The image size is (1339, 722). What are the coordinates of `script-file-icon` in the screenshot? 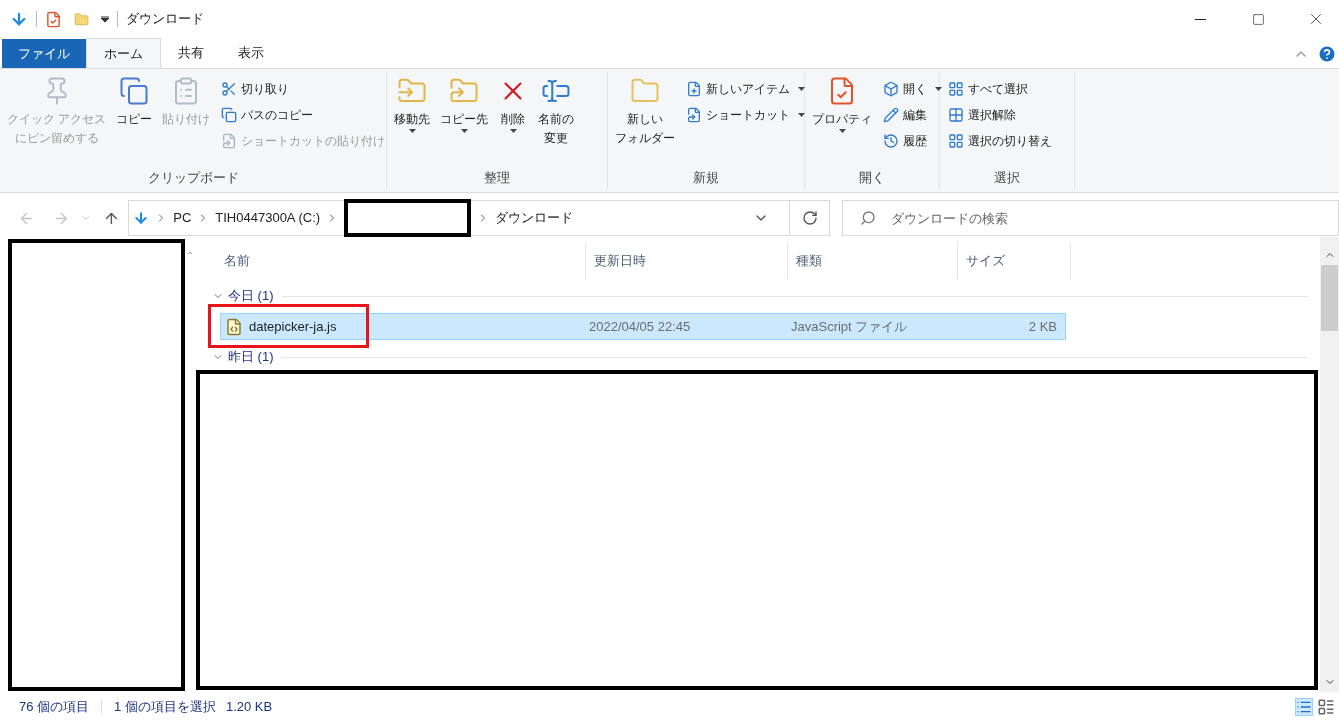 It's located at (234, 326).